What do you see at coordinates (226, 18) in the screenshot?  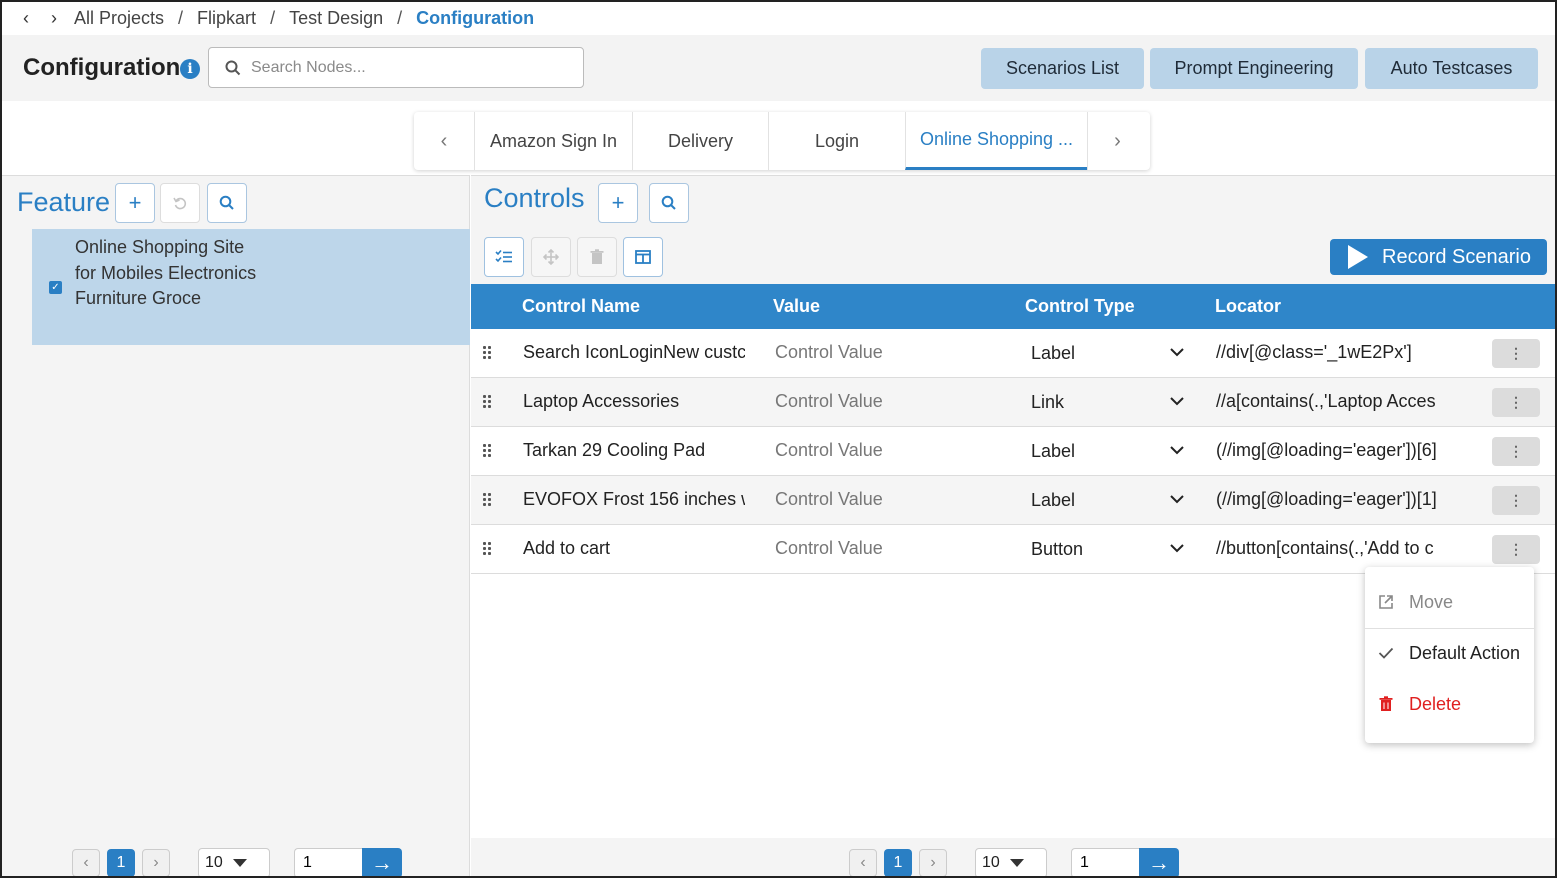 I see `breadcrumb-flipkart: Flipkart` at bounding box center [226, 18].